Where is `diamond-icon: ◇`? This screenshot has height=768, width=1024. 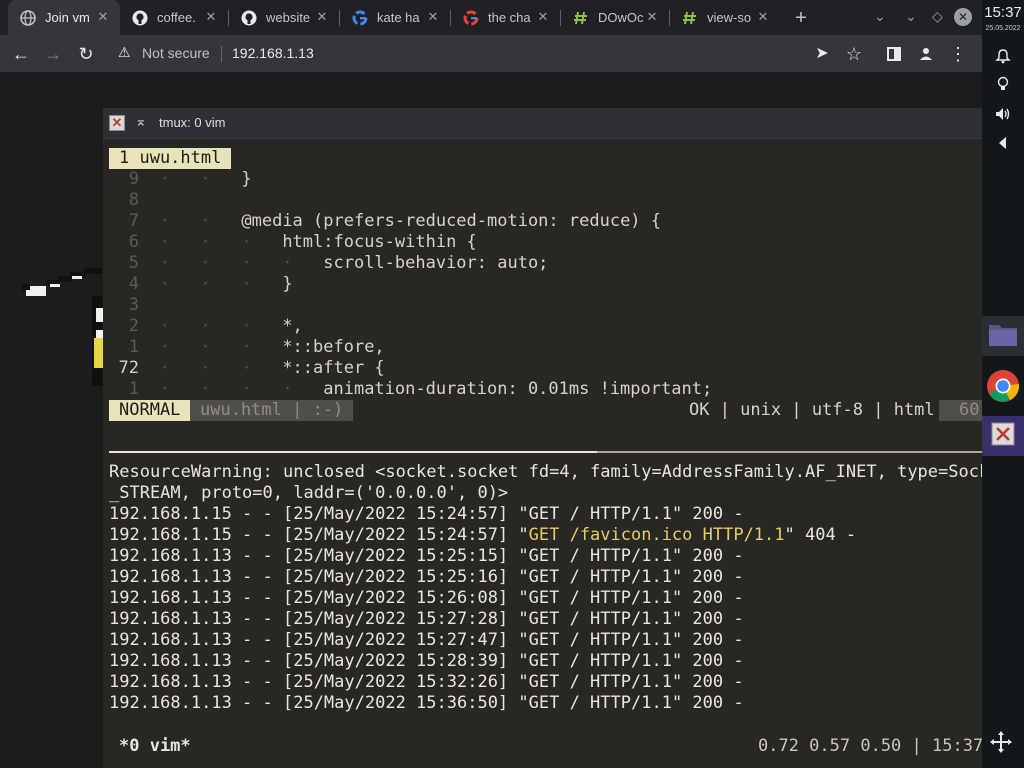
diamond-icon: ◇ is located at coordinates (937, 16).